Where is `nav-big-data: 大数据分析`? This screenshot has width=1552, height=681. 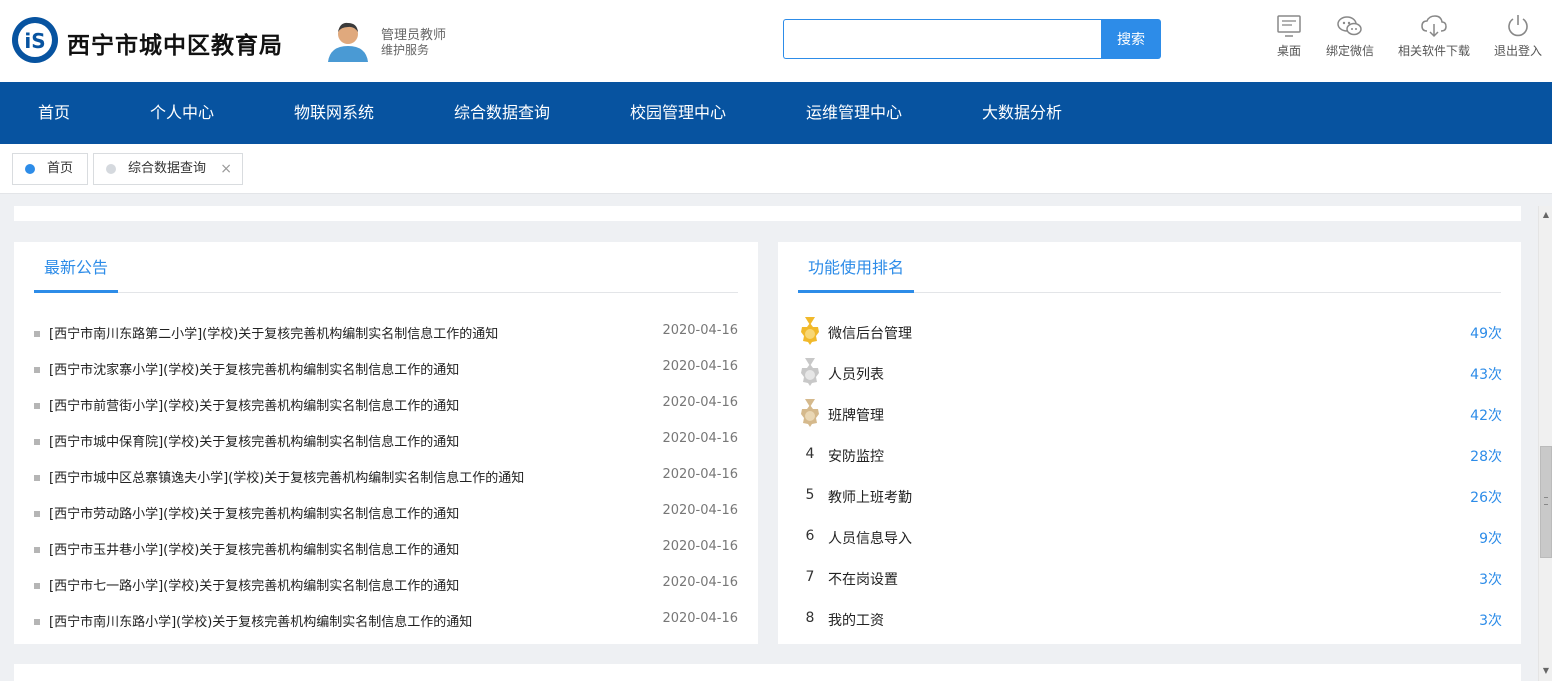 nav-big-data: 大数据分析 is located at coordinates (1022, 113).